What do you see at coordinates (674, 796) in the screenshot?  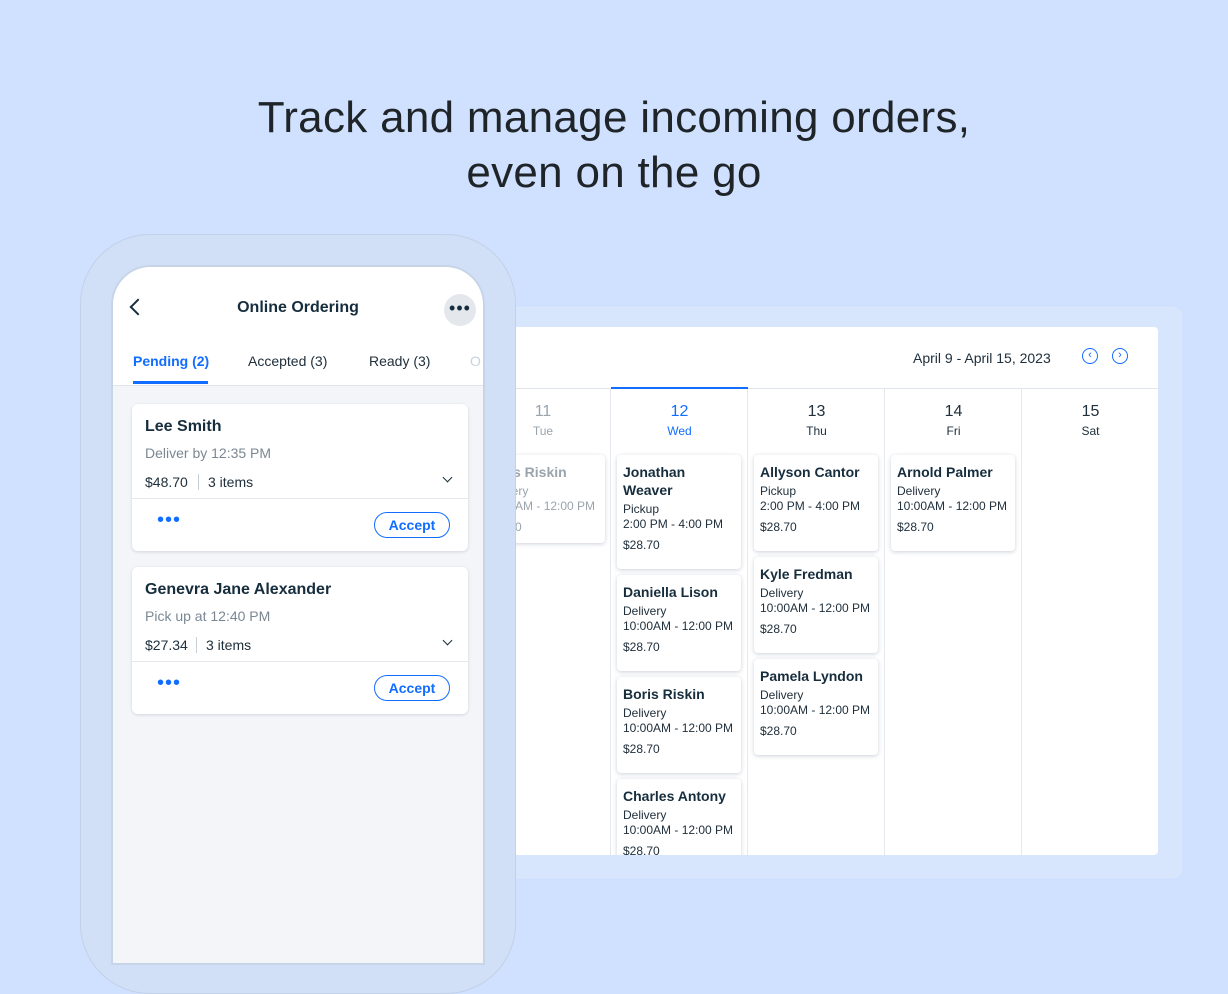 I see `order-name: Charles Antony` at bounding box center [674, 796].